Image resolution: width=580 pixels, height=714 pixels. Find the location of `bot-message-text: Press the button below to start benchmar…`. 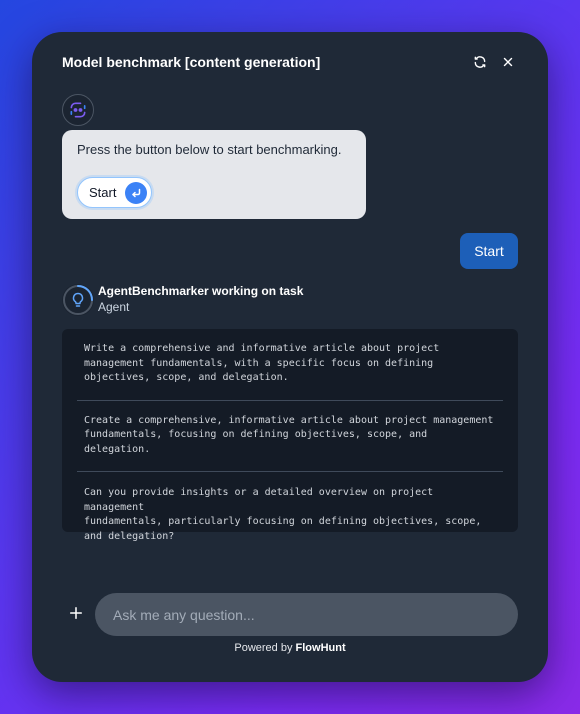

bot-message-text: Press the button below to start benchmar… is located at coordinates (209, 149).